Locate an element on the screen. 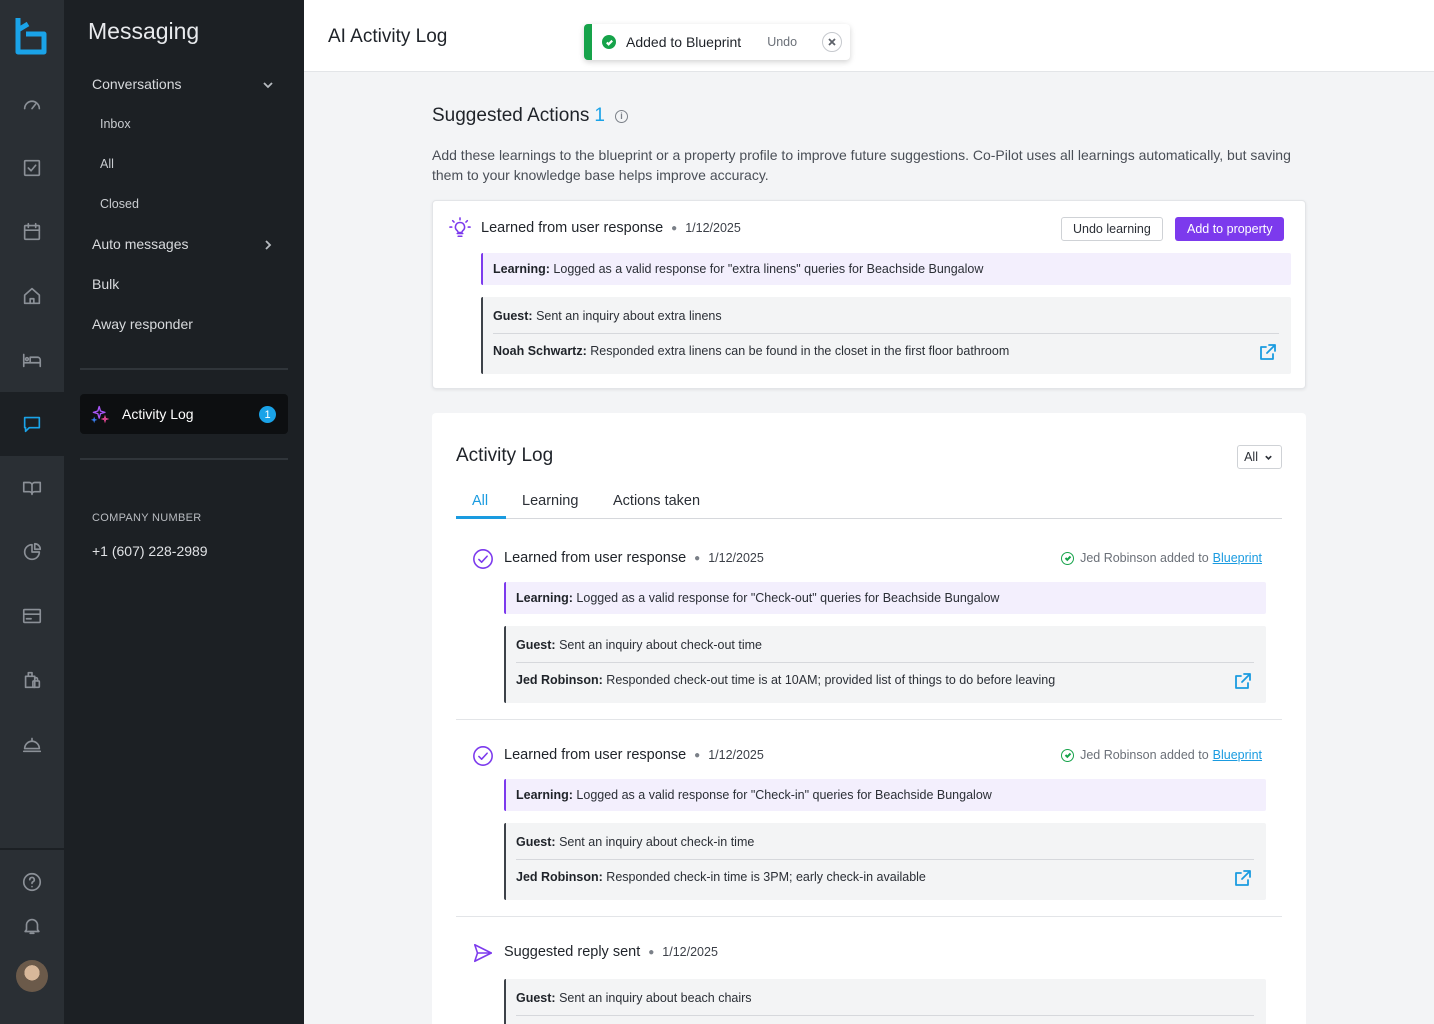 The image size is (1434, 1024). guidebook-icon is located at coordinates (32, 488).